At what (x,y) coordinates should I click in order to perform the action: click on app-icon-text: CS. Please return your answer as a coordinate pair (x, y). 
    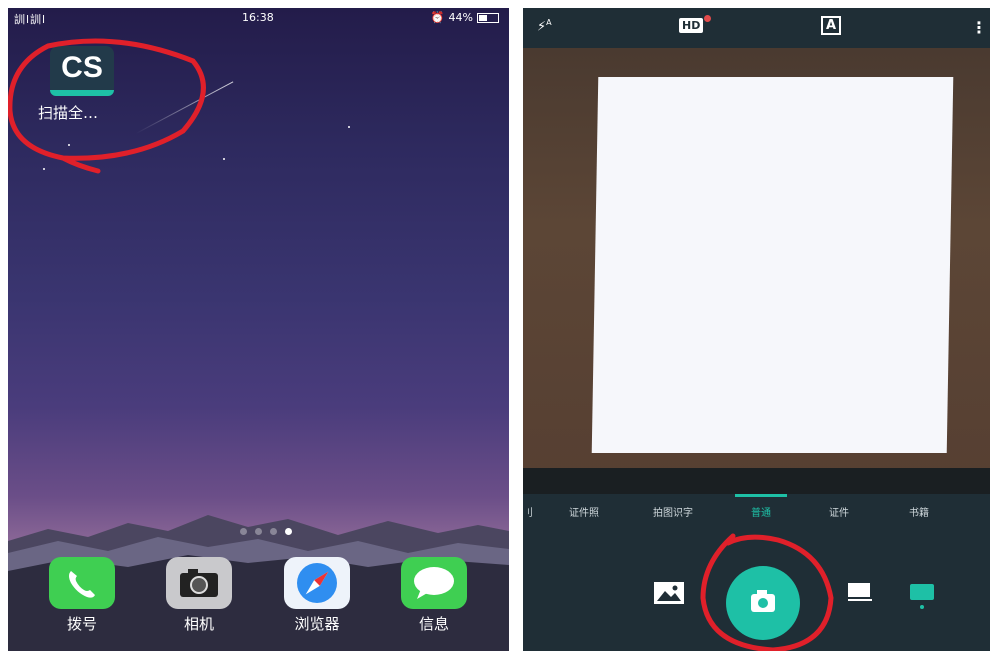
    Looking at the image, I should click on (82, 67).